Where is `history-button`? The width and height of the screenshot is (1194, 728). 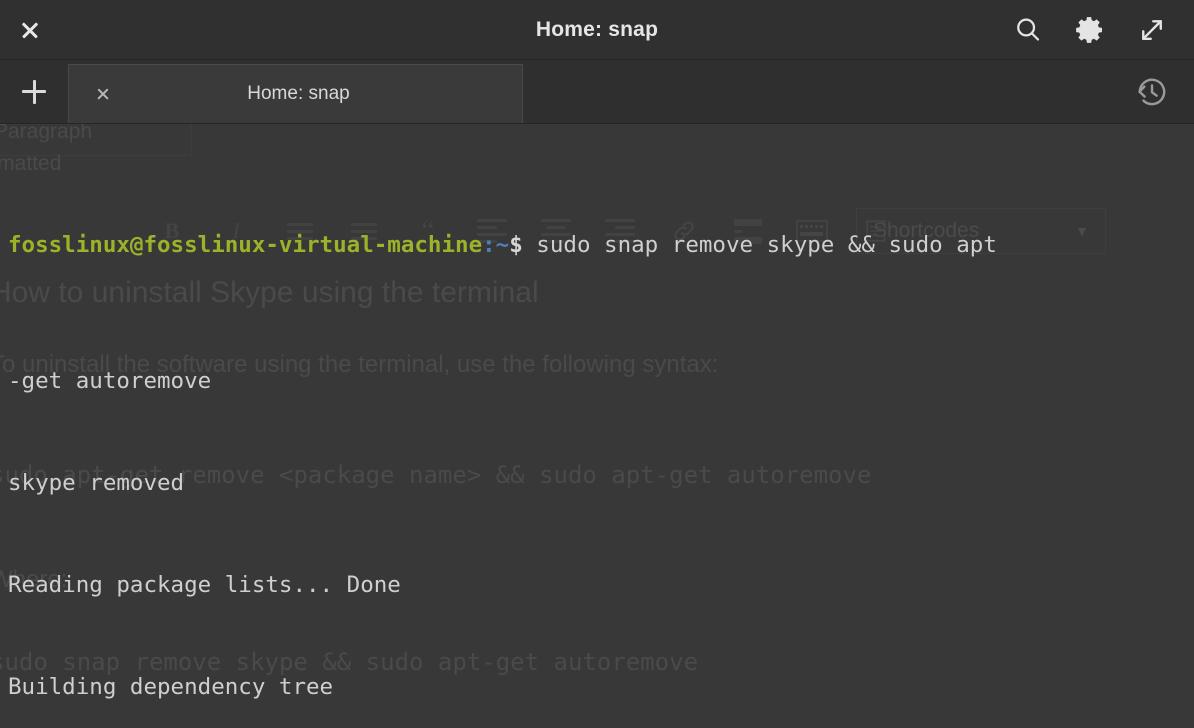 history-button is located at coordinates (1152, 92).